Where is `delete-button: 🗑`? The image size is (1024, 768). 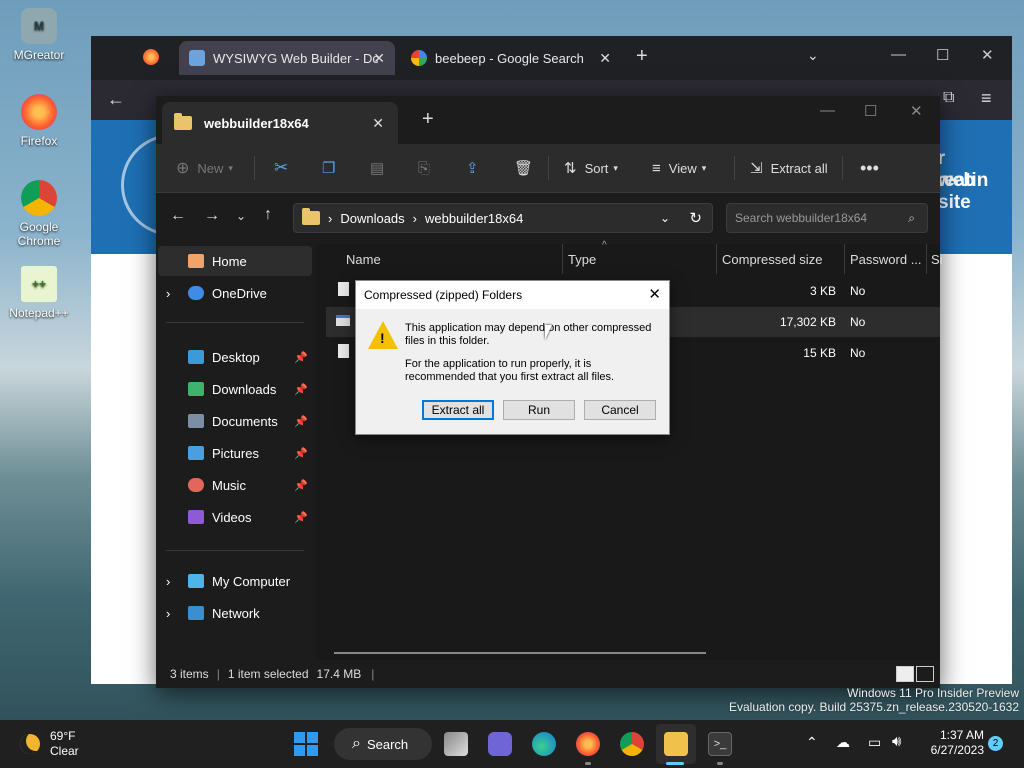 delete-button: 🗑 is located at coordinates (523, 168).